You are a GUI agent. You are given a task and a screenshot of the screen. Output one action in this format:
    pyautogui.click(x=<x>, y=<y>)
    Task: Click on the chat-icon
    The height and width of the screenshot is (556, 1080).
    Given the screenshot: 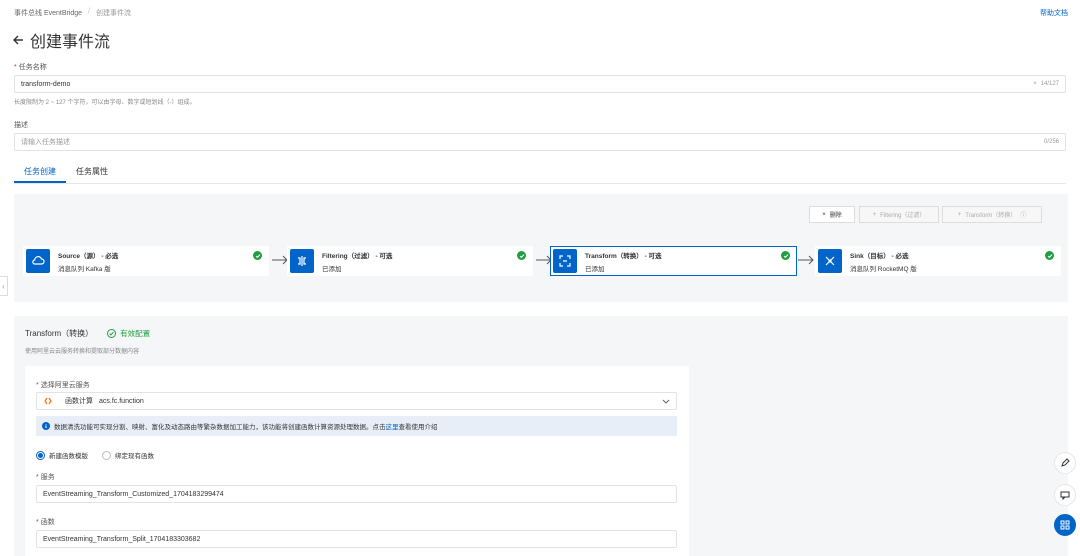 What is the action you would take?
    pyautogui.click(x=1065, y=495)
    